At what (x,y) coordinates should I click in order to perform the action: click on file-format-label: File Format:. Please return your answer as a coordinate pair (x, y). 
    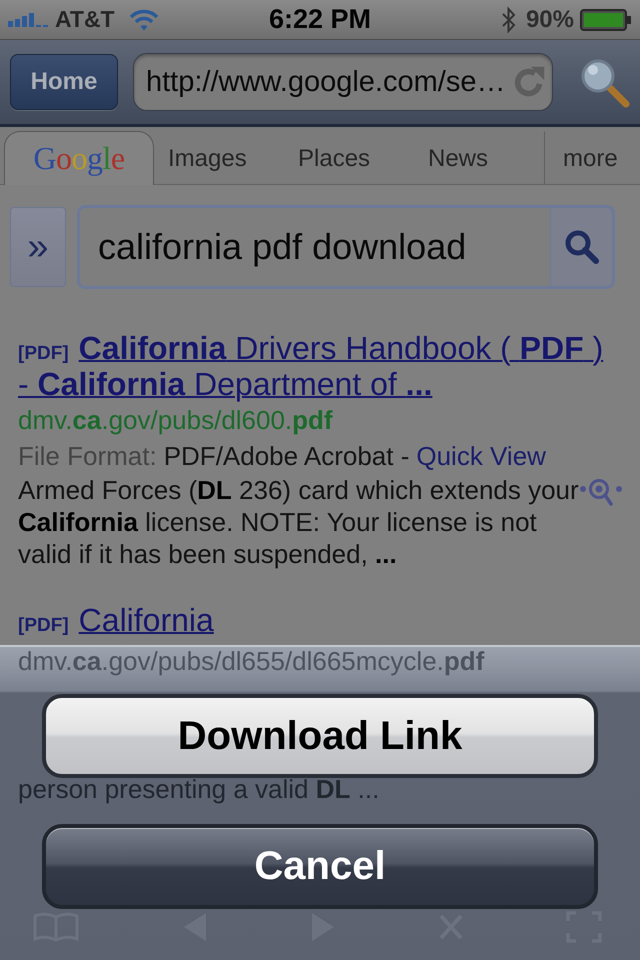
    Looking at the image, I should click on (87, 456).